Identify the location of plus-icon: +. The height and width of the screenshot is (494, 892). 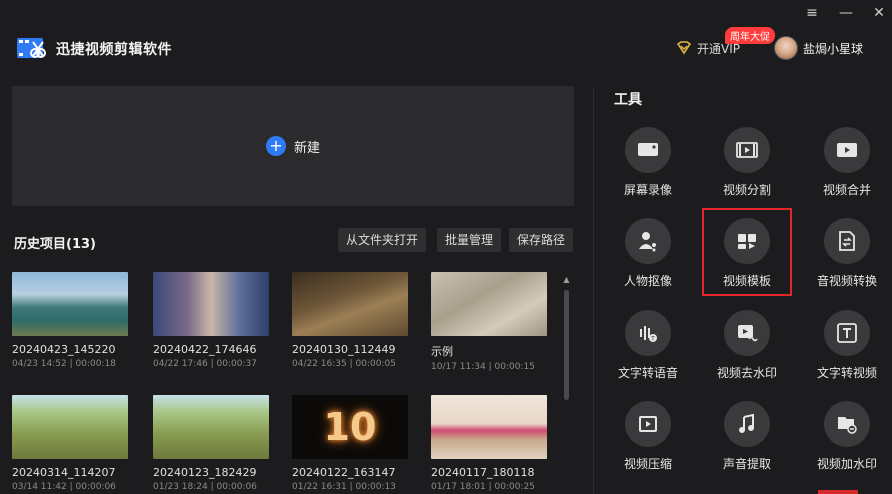
(275, 146).